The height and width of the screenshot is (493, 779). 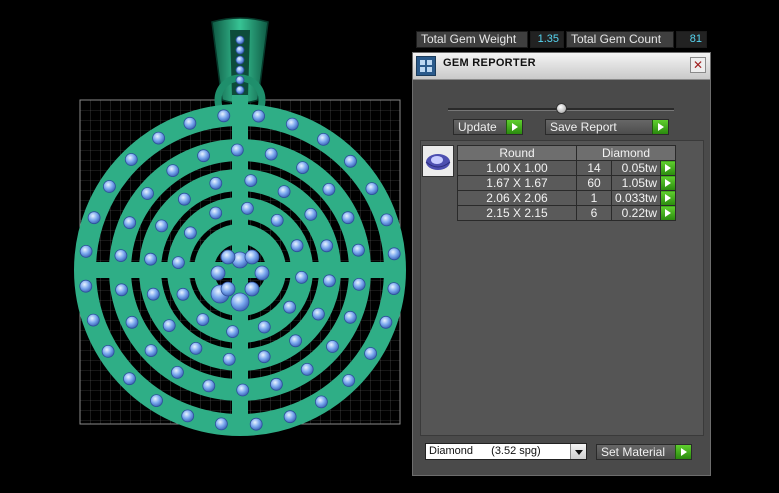 I want to click on gem-size: 2.15 X 2.15, so click(x=517, y=213).